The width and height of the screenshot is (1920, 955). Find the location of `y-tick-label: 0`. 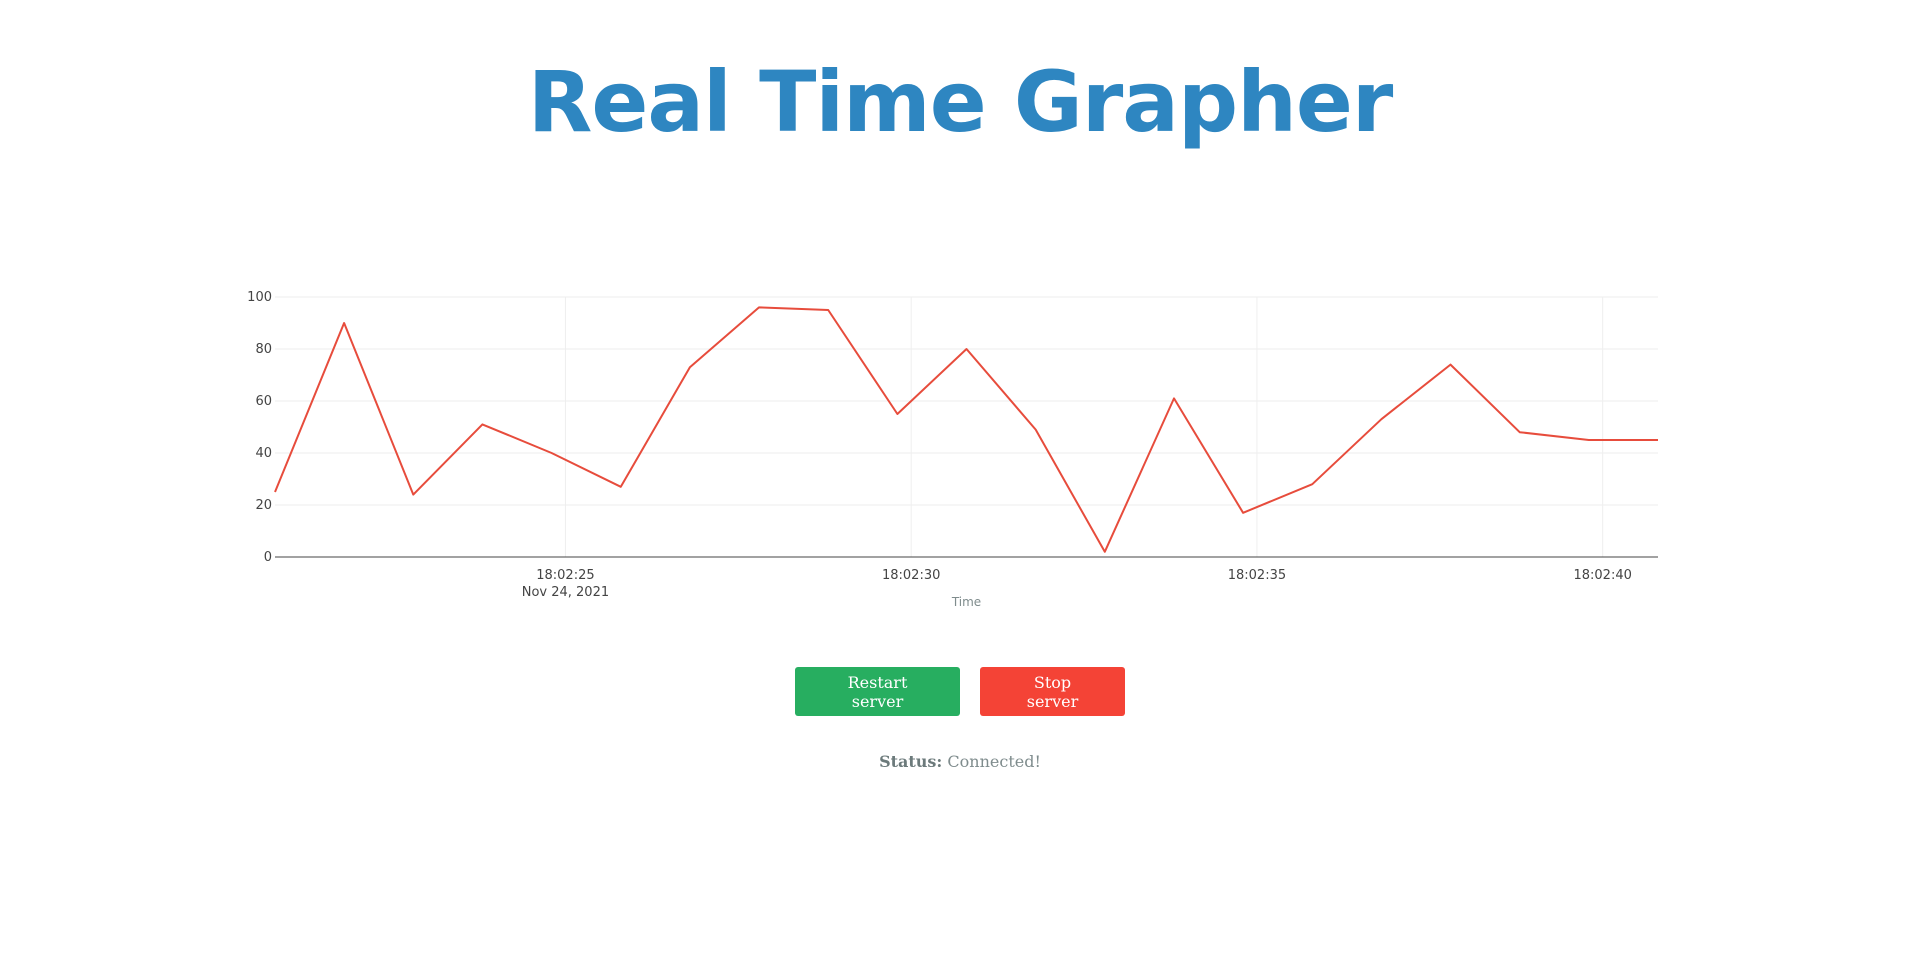

y-tick-label: 0 is located at coordinates (268, 557).